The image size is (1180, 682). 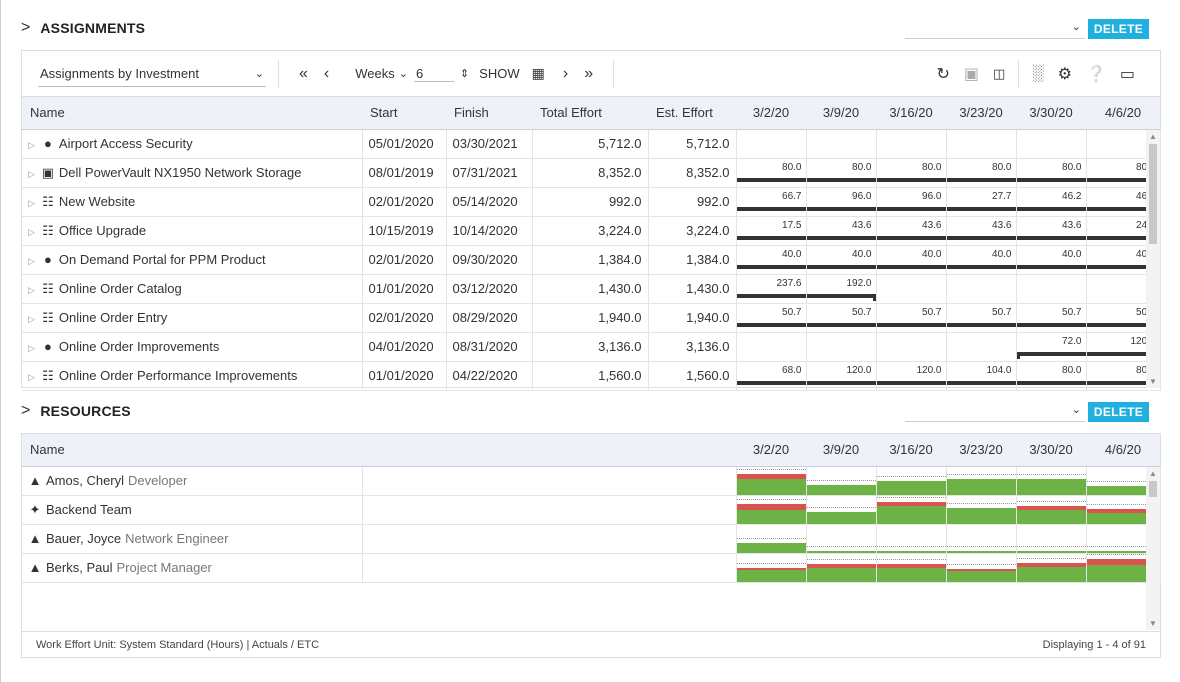 I want to click on assignments-delete-button: DELETE, so click(x=1118, y=29).